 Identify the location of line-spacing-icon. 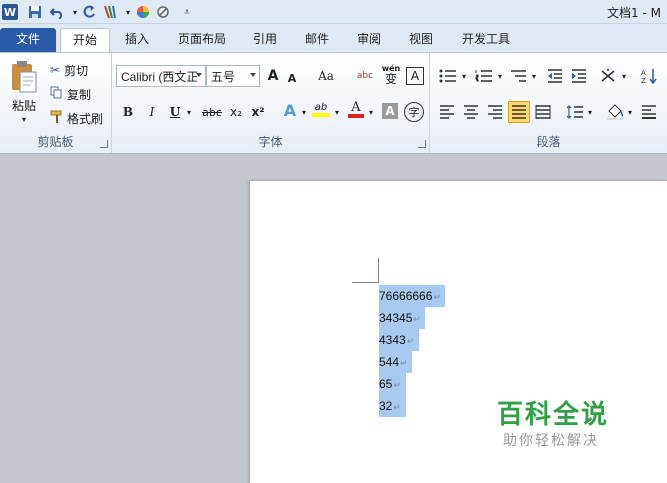
(574, 112).